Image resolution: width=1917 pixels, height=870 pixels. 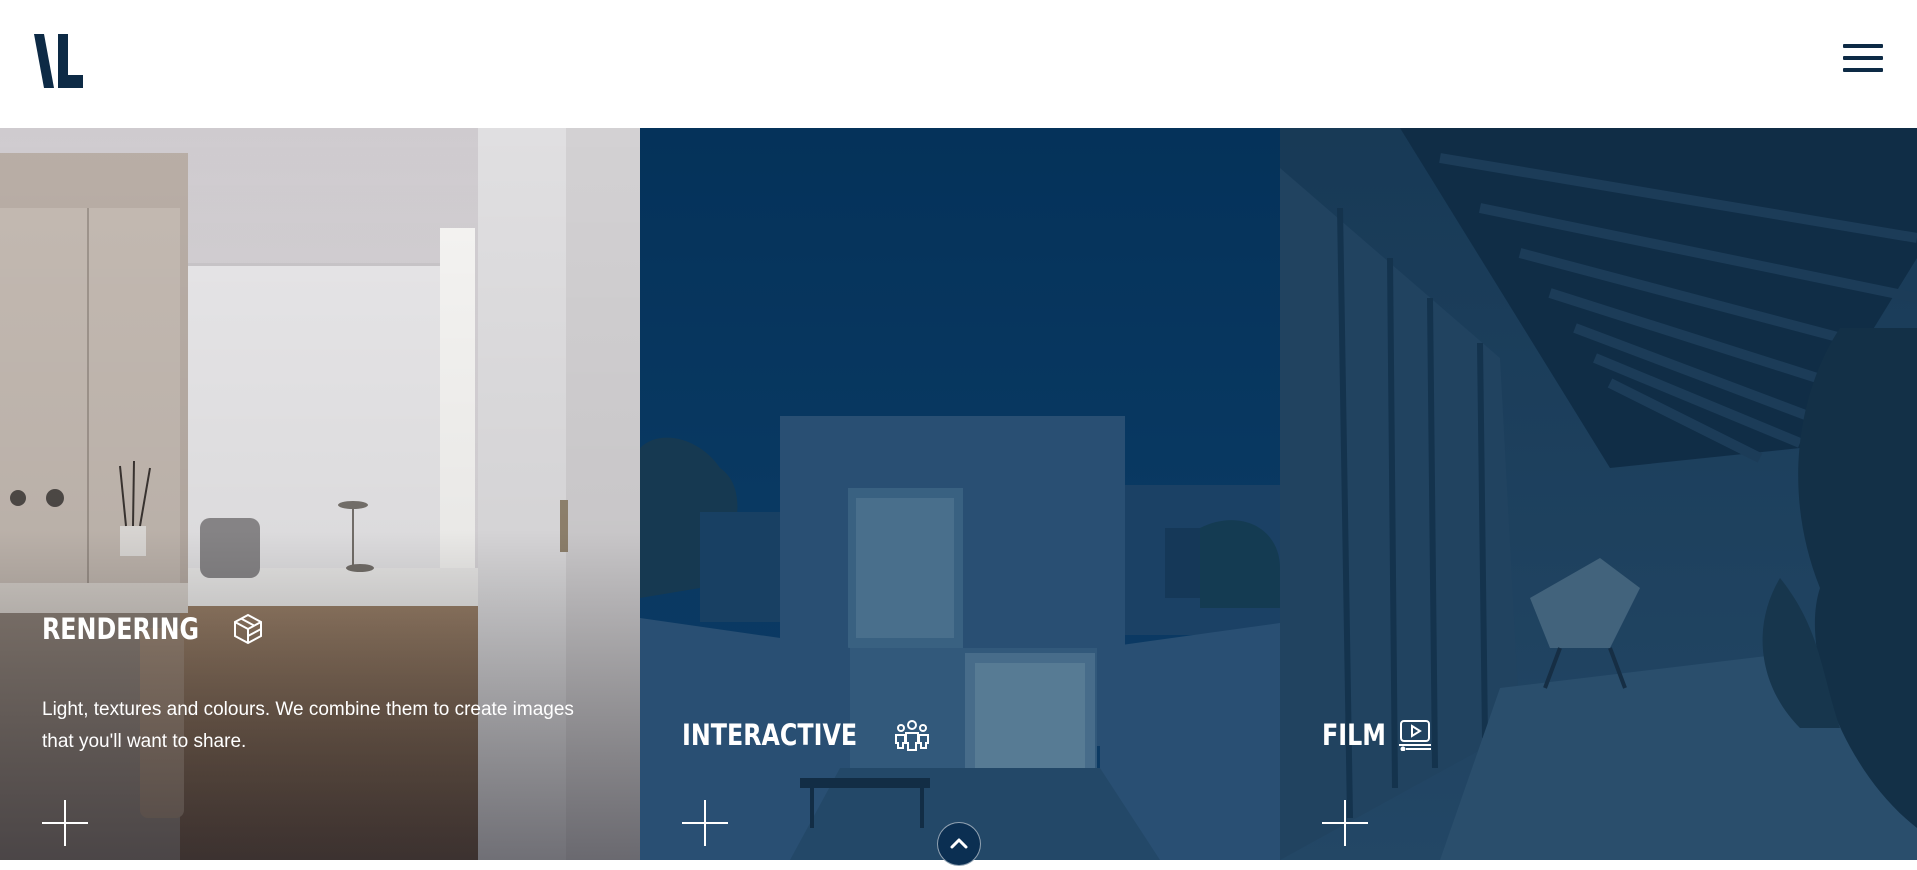 What do you see at coordinates (121, 629) in the screenshot?
I see `rendering-title-text: RENDERING` at bounding box center [121, 629].